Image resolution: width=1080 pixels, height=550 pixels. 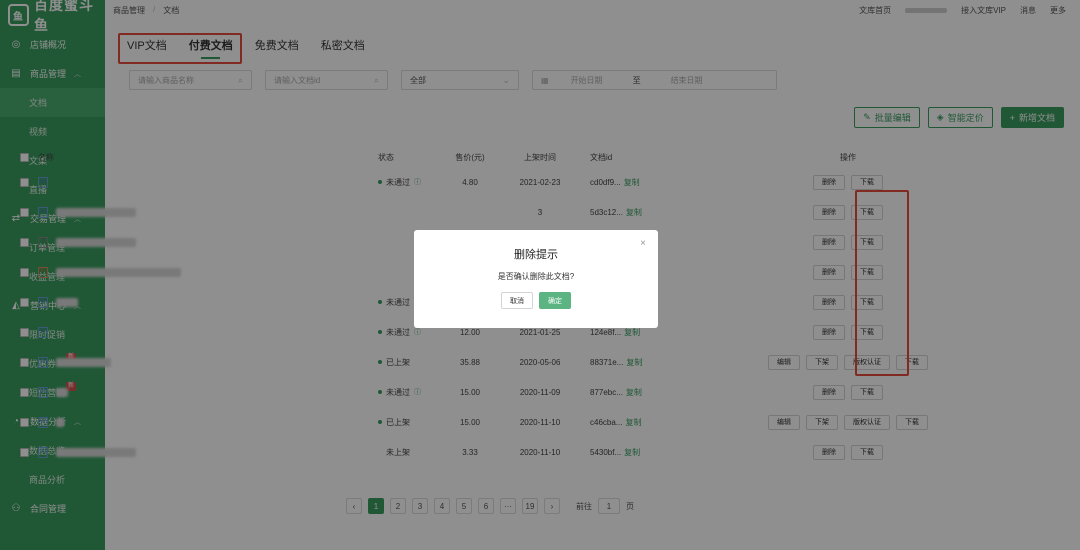 I want to click on confirm-button: 确定, so click(x=555, y=300).